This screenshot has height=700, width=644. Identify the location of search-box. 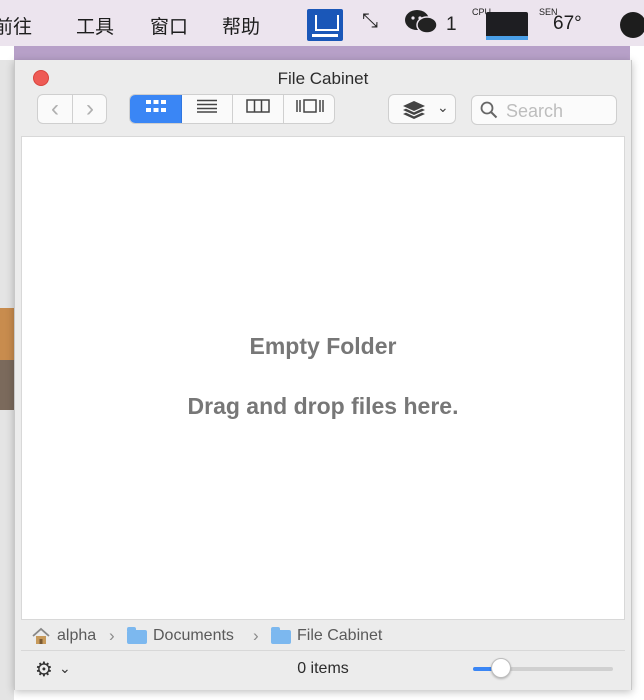
(544, 110).